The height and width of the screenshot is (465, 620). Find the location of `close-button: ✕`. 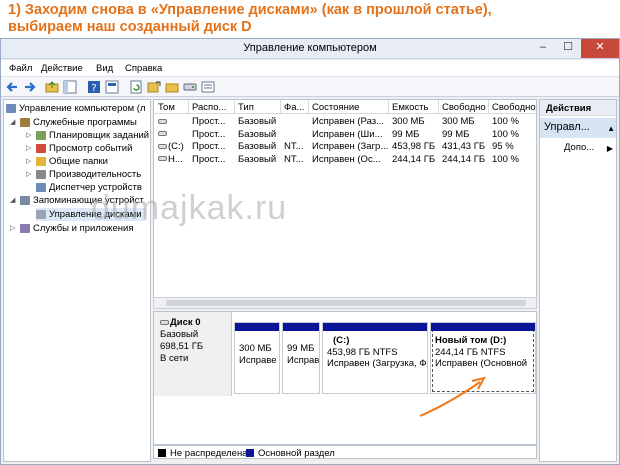

close-button: ✕ is located at coordinates (600, 48).